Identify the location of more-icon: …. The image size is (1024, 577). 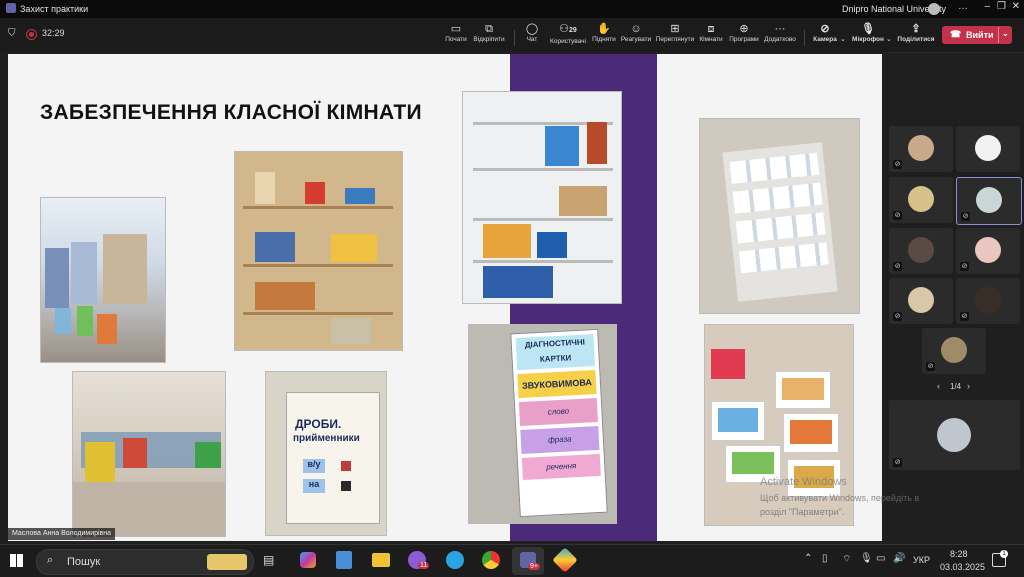
(963, 6).